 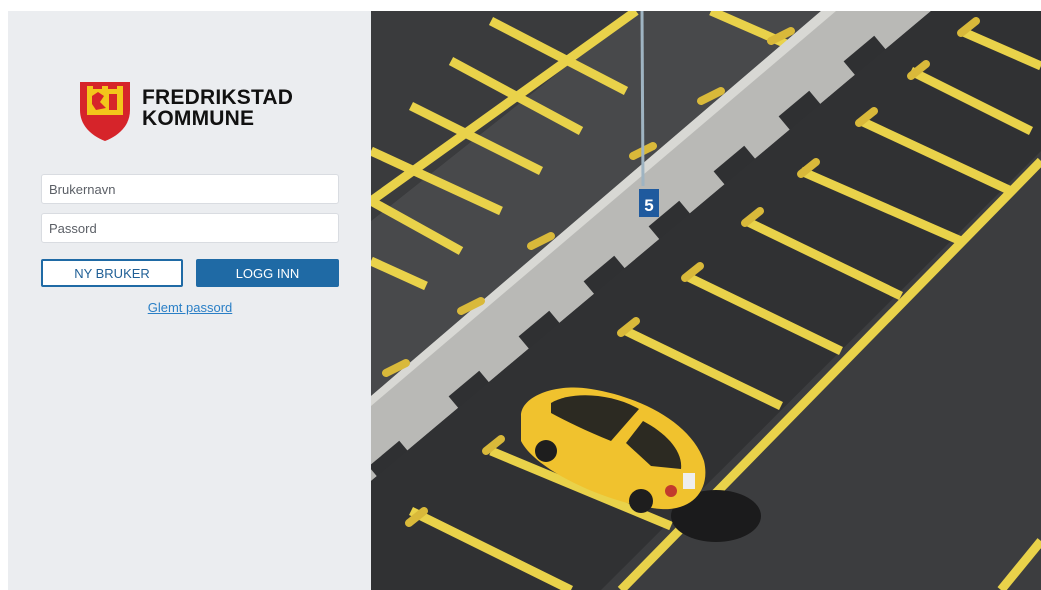 I want to click on brand-logo: FREDRIKSTAD KOMMUNE, so click(x=185, y=111).